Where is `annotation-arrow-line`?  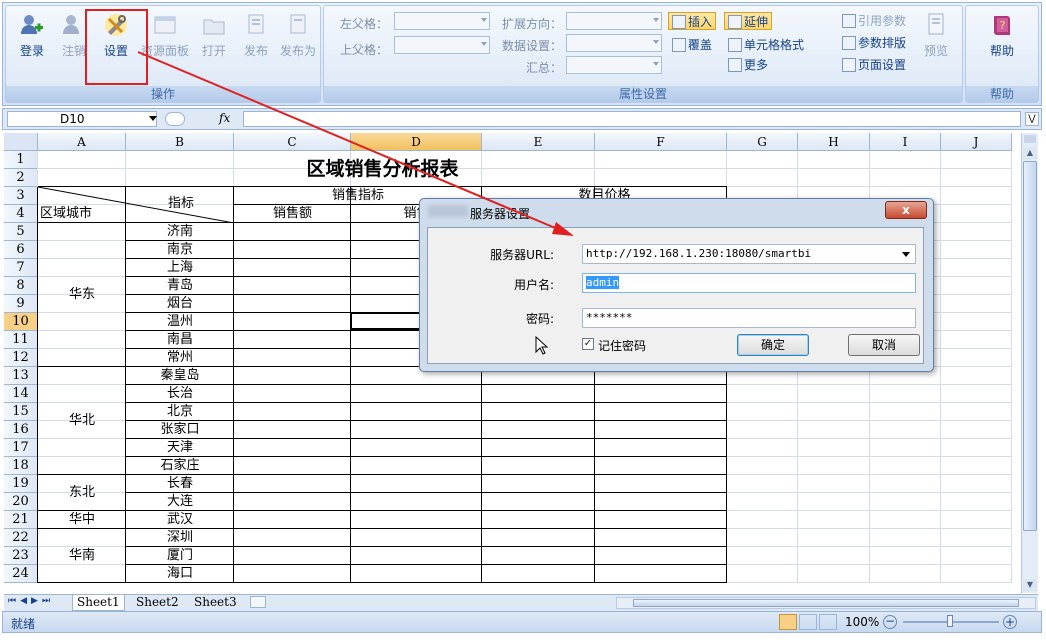 annotation-arrow-line is located at coordinates (349, 141).